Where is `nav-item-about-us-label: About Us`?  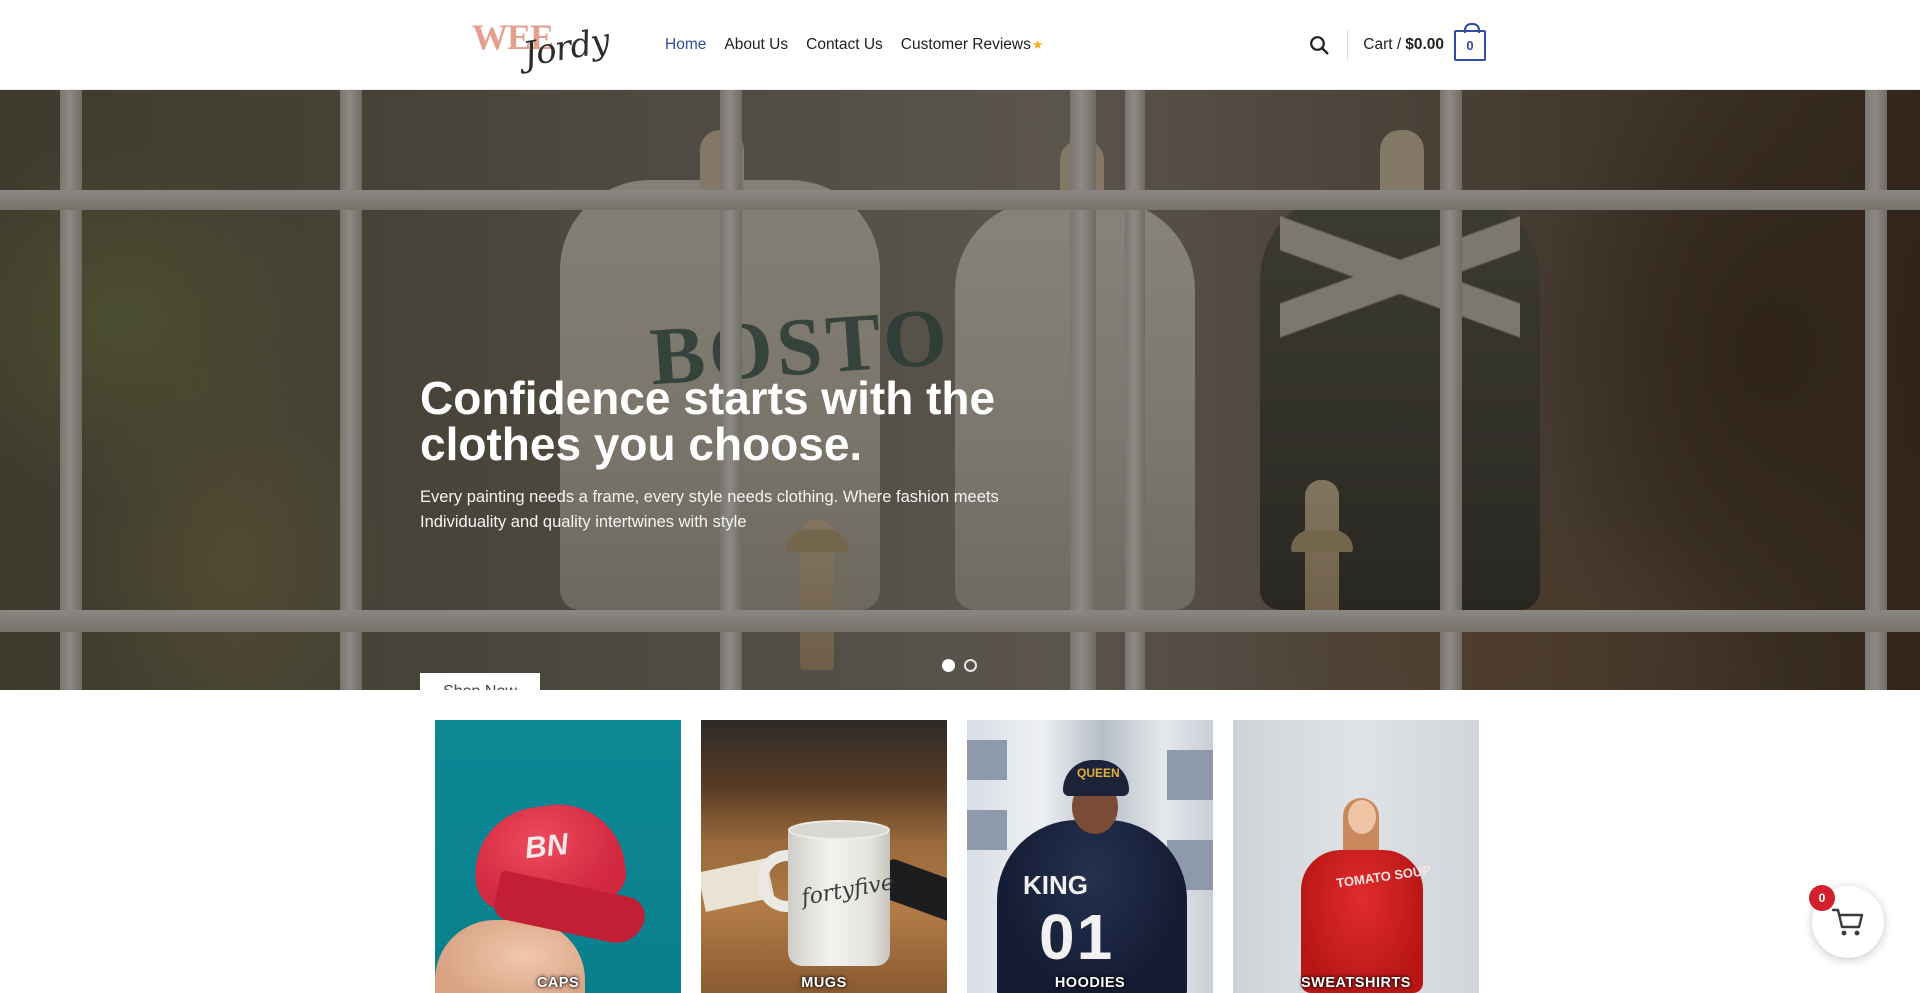
nav-item-about-us-label: About Us is located at coordinates (756, 44).